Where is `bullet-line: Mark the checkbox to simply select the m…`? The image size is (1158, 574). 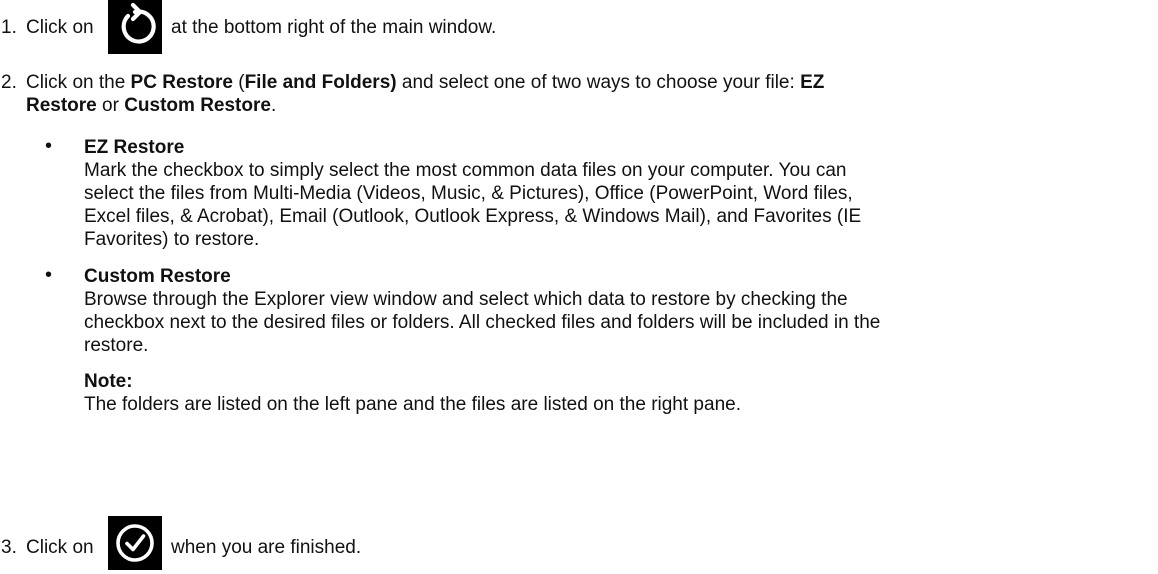 bullet-line: Mark the checkbox to simply select the m… is located at coordinates (465, 170).